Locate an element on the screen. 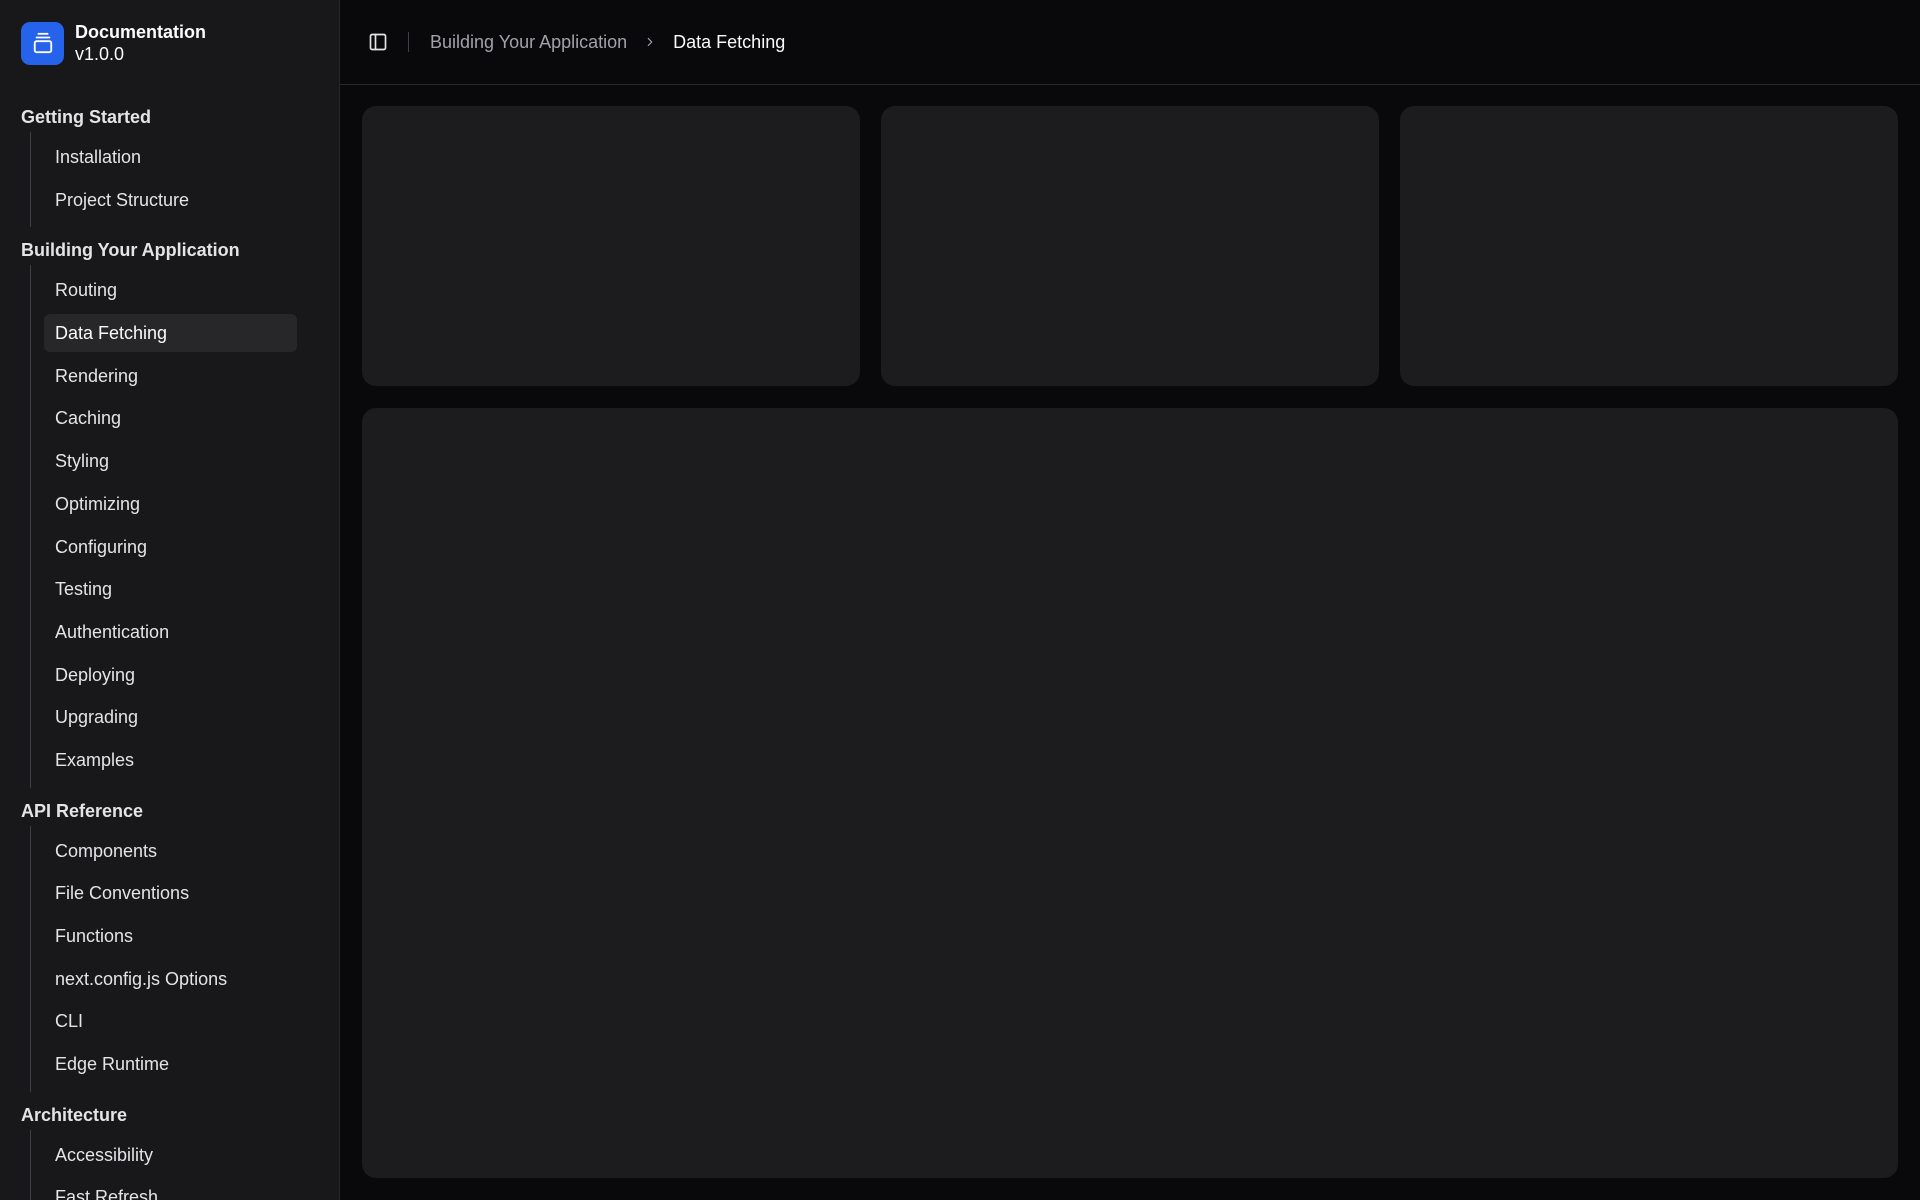 The width and height of the screenshot is (1920, 1200). nav-group-title: API Reference is located at coordinates (169, 811).